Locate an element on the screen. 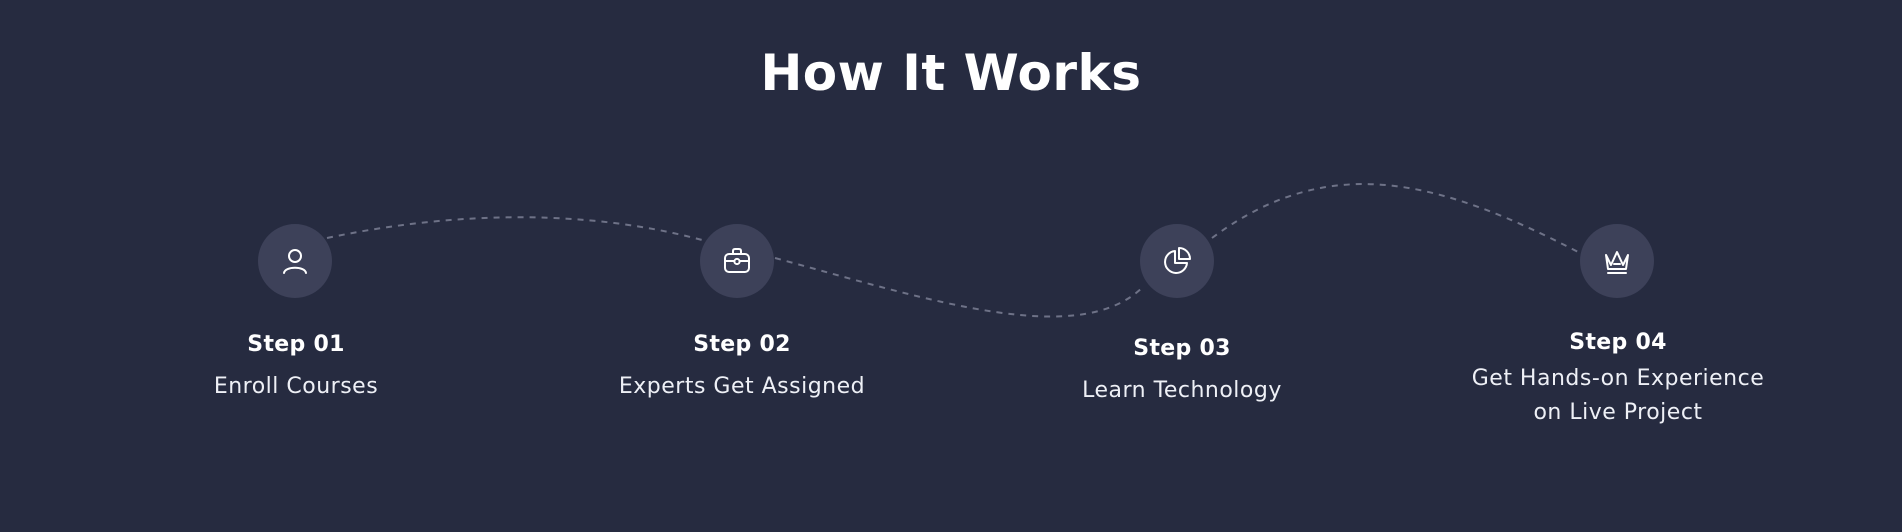 This screenshot has width=1902, height=532. user-icon is located at coordinates (295, 261).